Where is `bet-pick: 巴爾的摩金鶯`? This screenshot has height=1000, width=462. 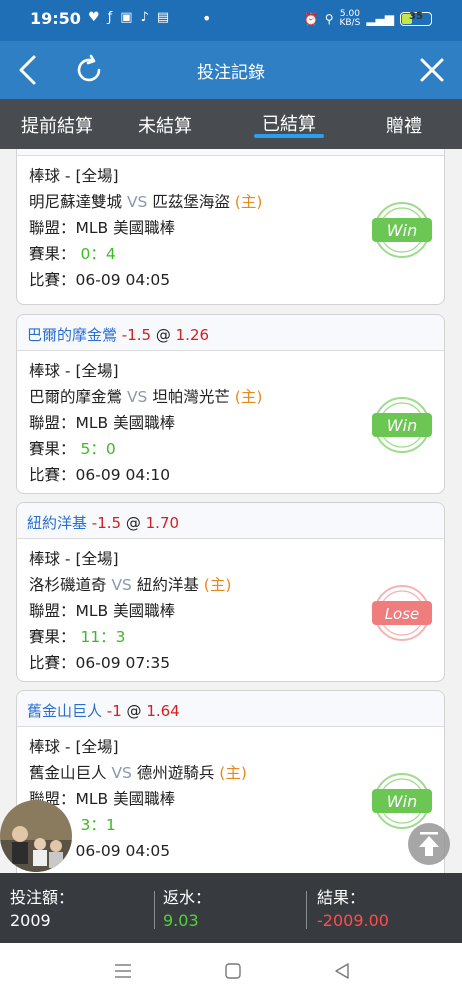
bet-pick: 巴爾的摩金鶯 is located at coordinates (72, 335).